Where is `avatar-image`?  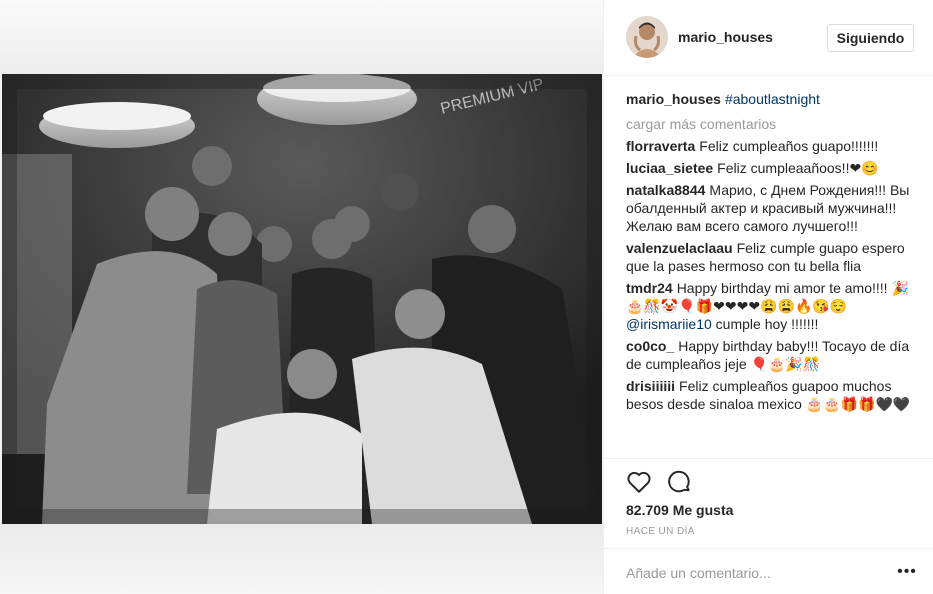 avatar-image is located at coordinates (647, 37).